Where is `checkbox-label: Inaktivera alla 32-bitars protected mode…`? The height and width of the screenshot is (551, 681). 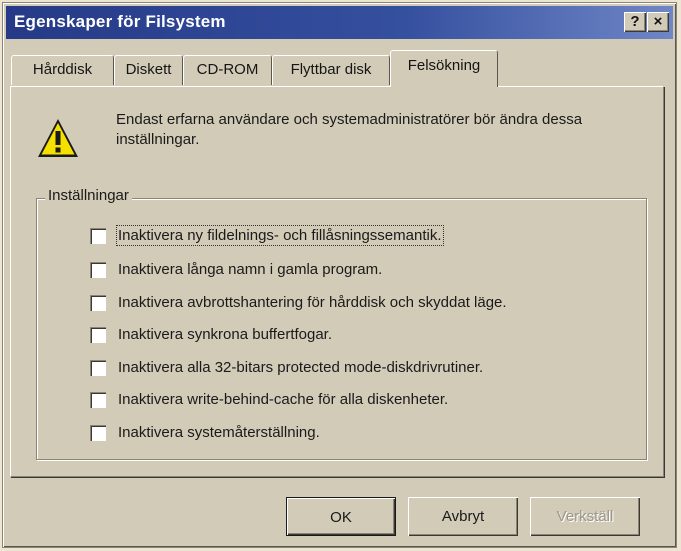 checkbox-label: Inaktivera alla 32-bitars protected mode… is located at coordinates (301, 367).